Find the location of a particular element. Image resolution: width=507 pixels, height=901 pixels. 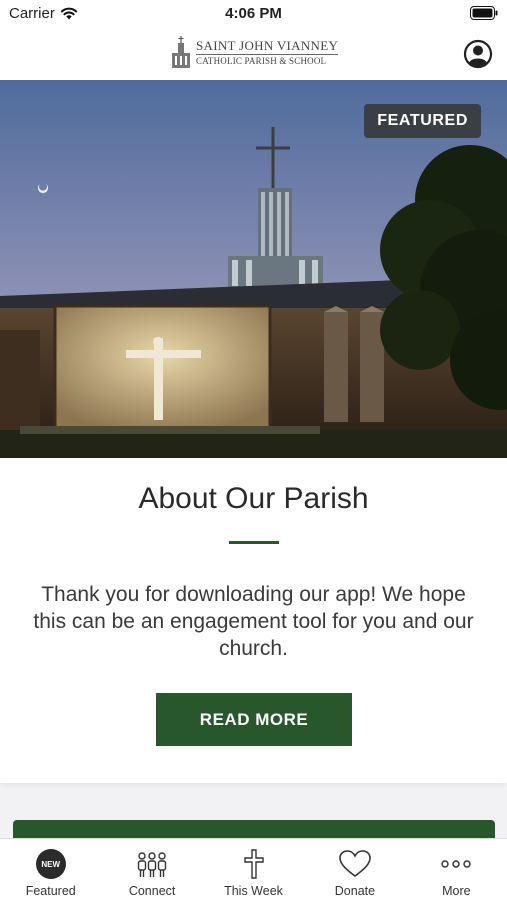

card-title: About Our Parish is located at coordinates (253, 498).